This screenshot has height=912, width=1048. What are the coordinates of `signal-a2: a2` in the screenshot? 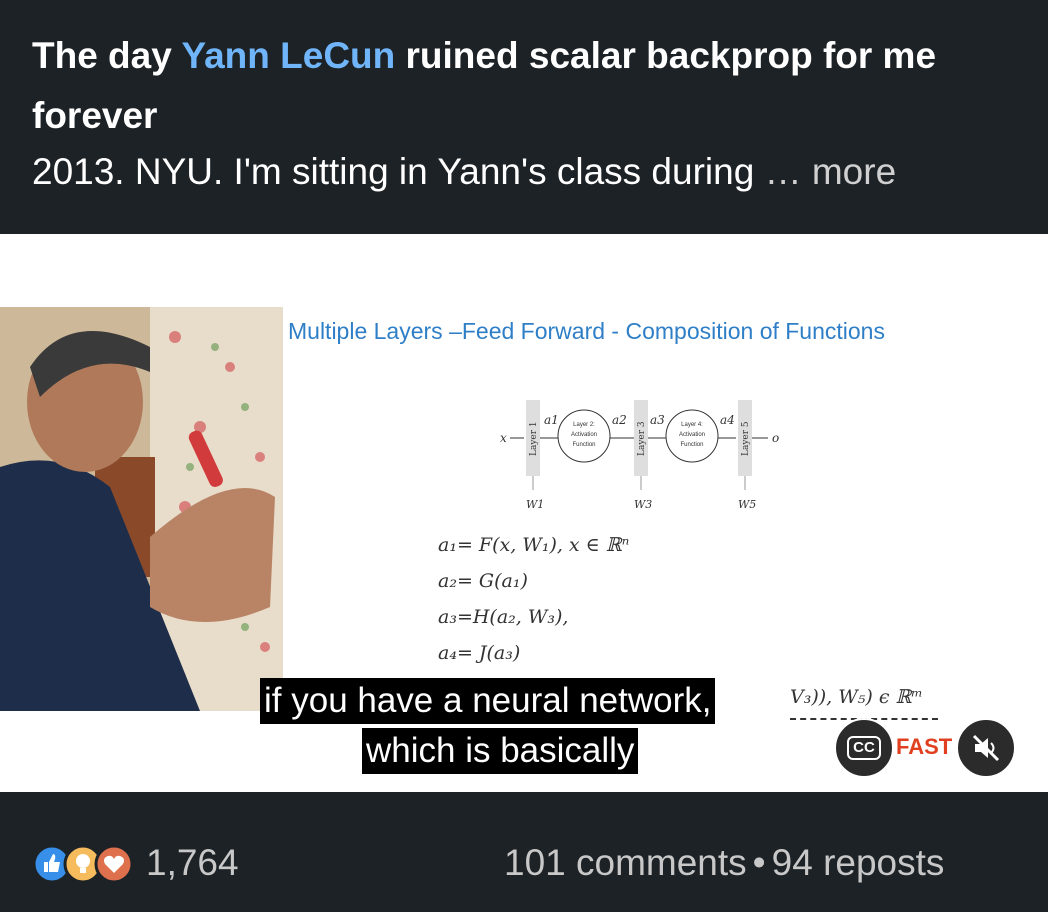 It's located at (619, 420).